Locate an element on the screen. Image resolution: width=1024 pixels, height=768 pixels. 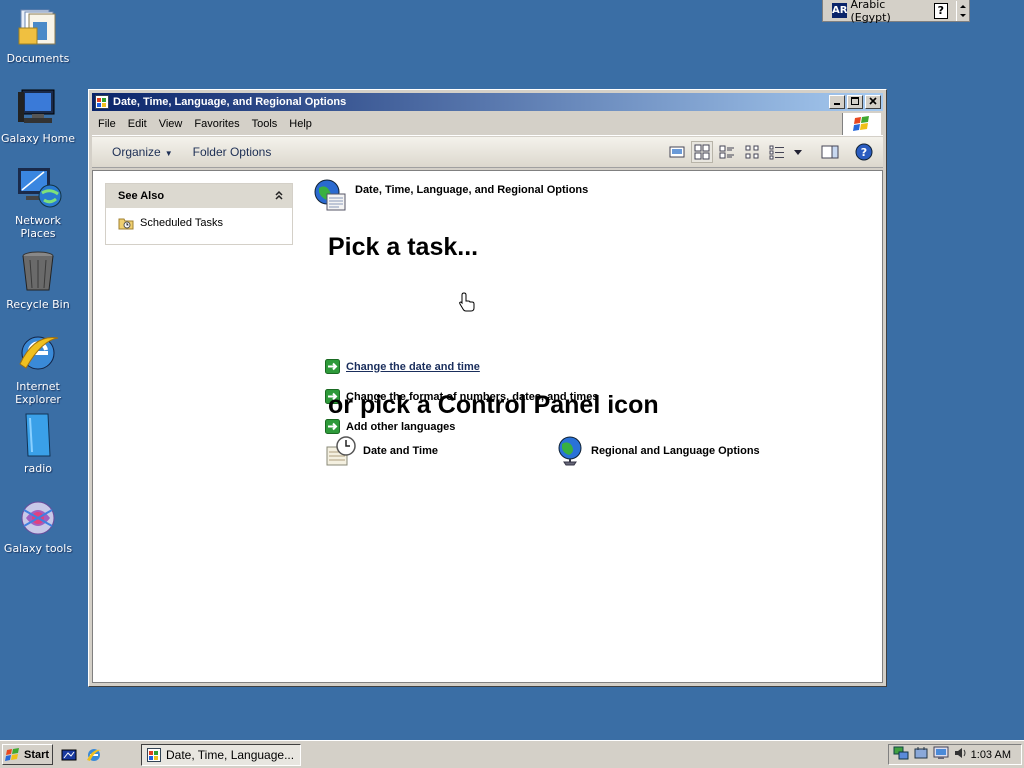
tray-volume-icon is located at coordinates (961, 754).